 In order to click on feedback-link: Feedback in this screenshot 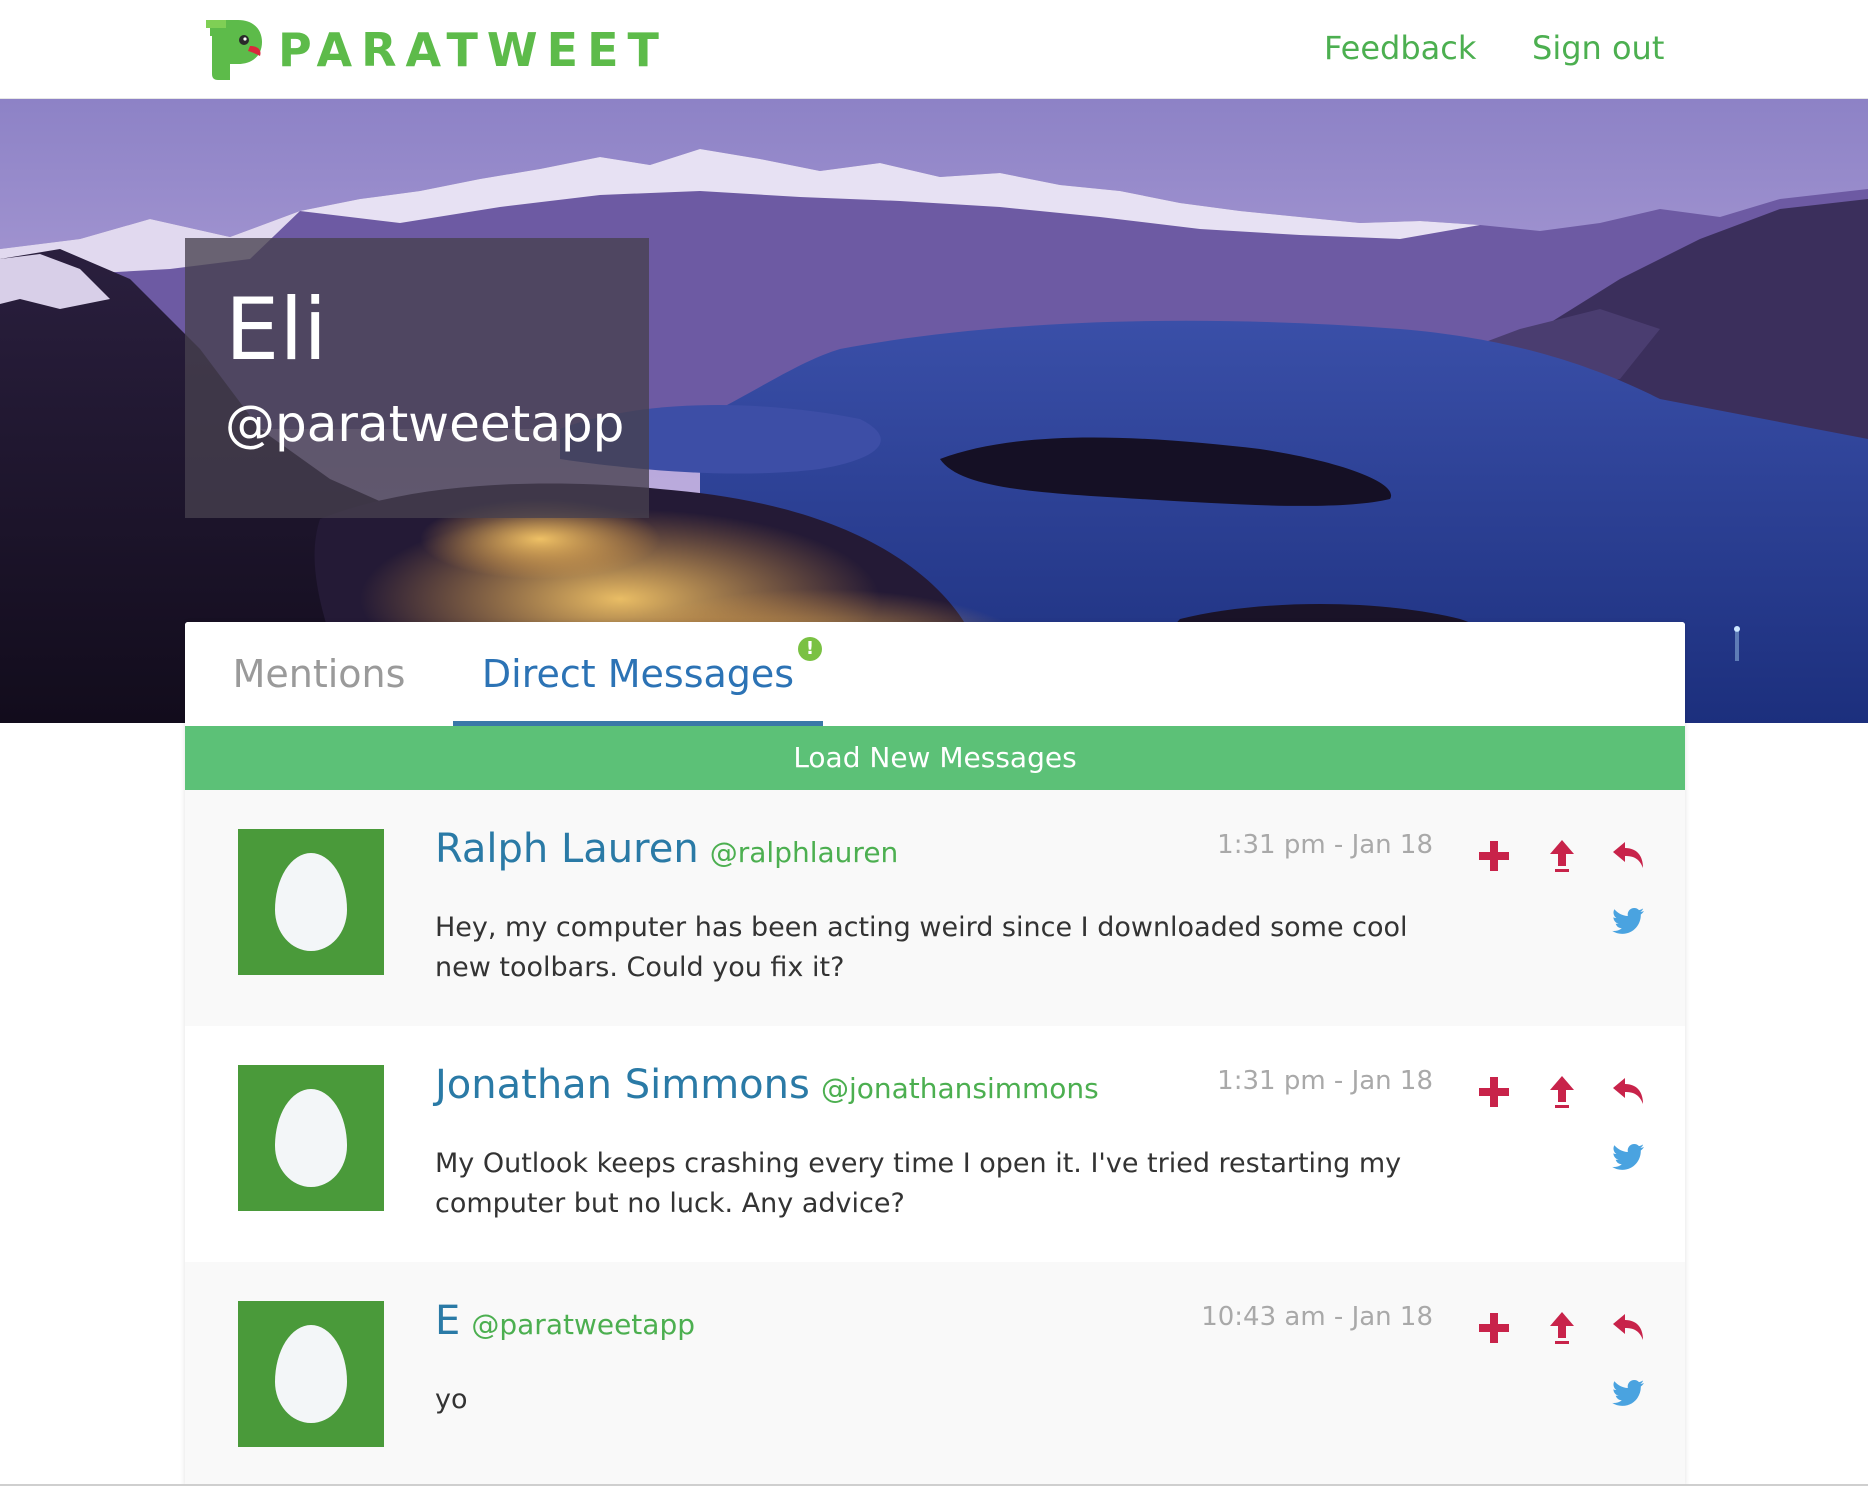, I will do `click(1400, 48)`.